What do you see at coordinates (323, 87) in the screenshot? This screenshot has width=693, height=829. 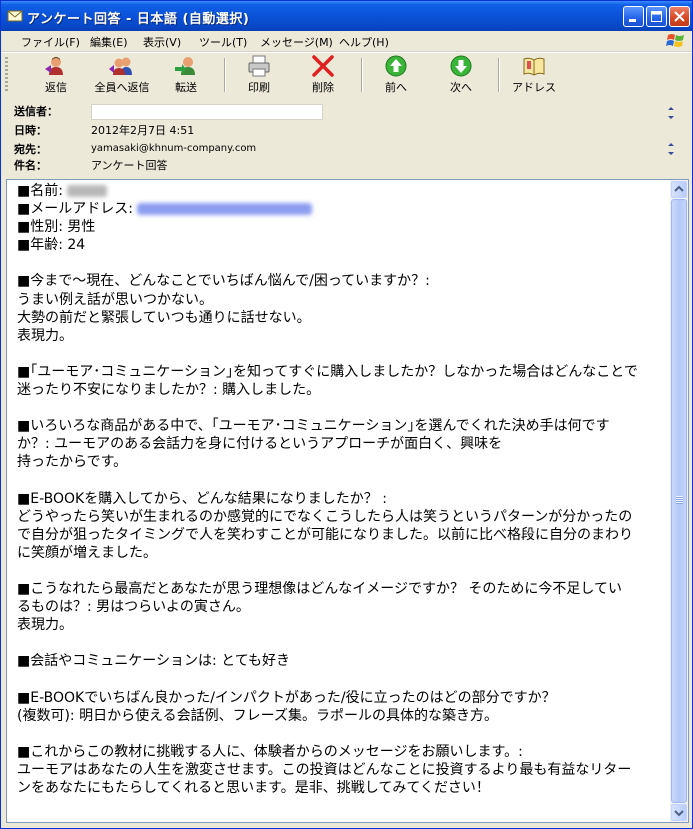 I see `delete-label: 削除` at bounding box center [323, 87].